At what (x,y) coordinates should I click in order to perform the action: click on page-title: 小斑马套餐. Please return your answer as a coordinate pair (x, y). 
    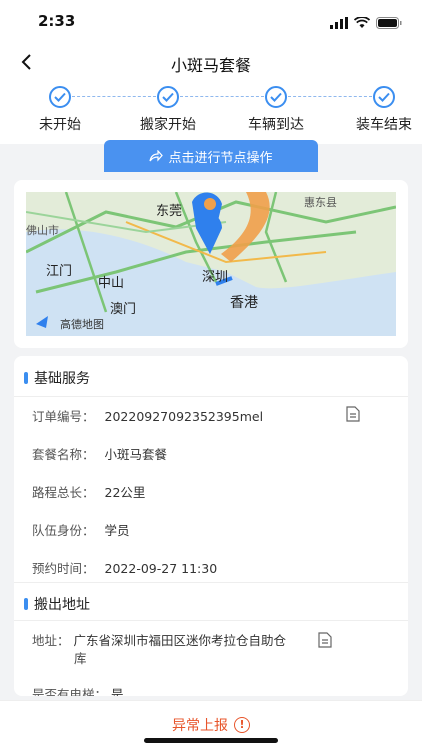
    Looking at the image, I should click on (210, 65).